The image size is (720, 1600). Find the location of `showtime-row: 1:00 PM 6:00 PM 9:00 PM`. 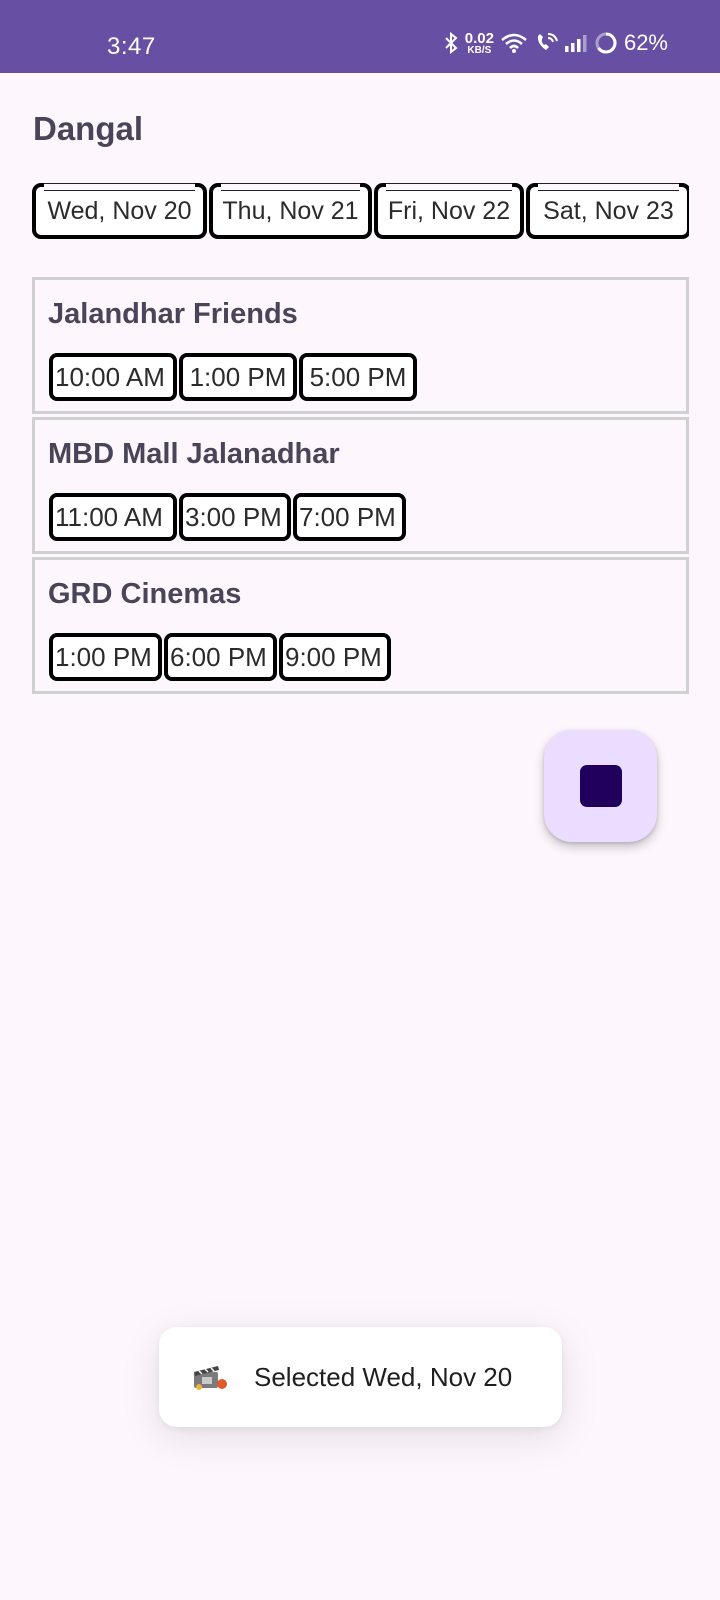

showtime-row: 1:00 PM 6:00 PM 9:00 PM is located at coordinates (220, 657).